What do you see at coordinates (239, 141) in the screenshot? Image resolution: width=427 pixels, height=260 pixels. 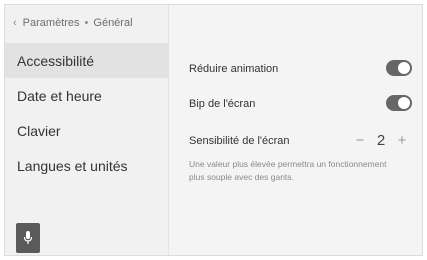 I see `screen-sensitivity-label: Sensibilité de l'écran` at bounding box center [239, 141].